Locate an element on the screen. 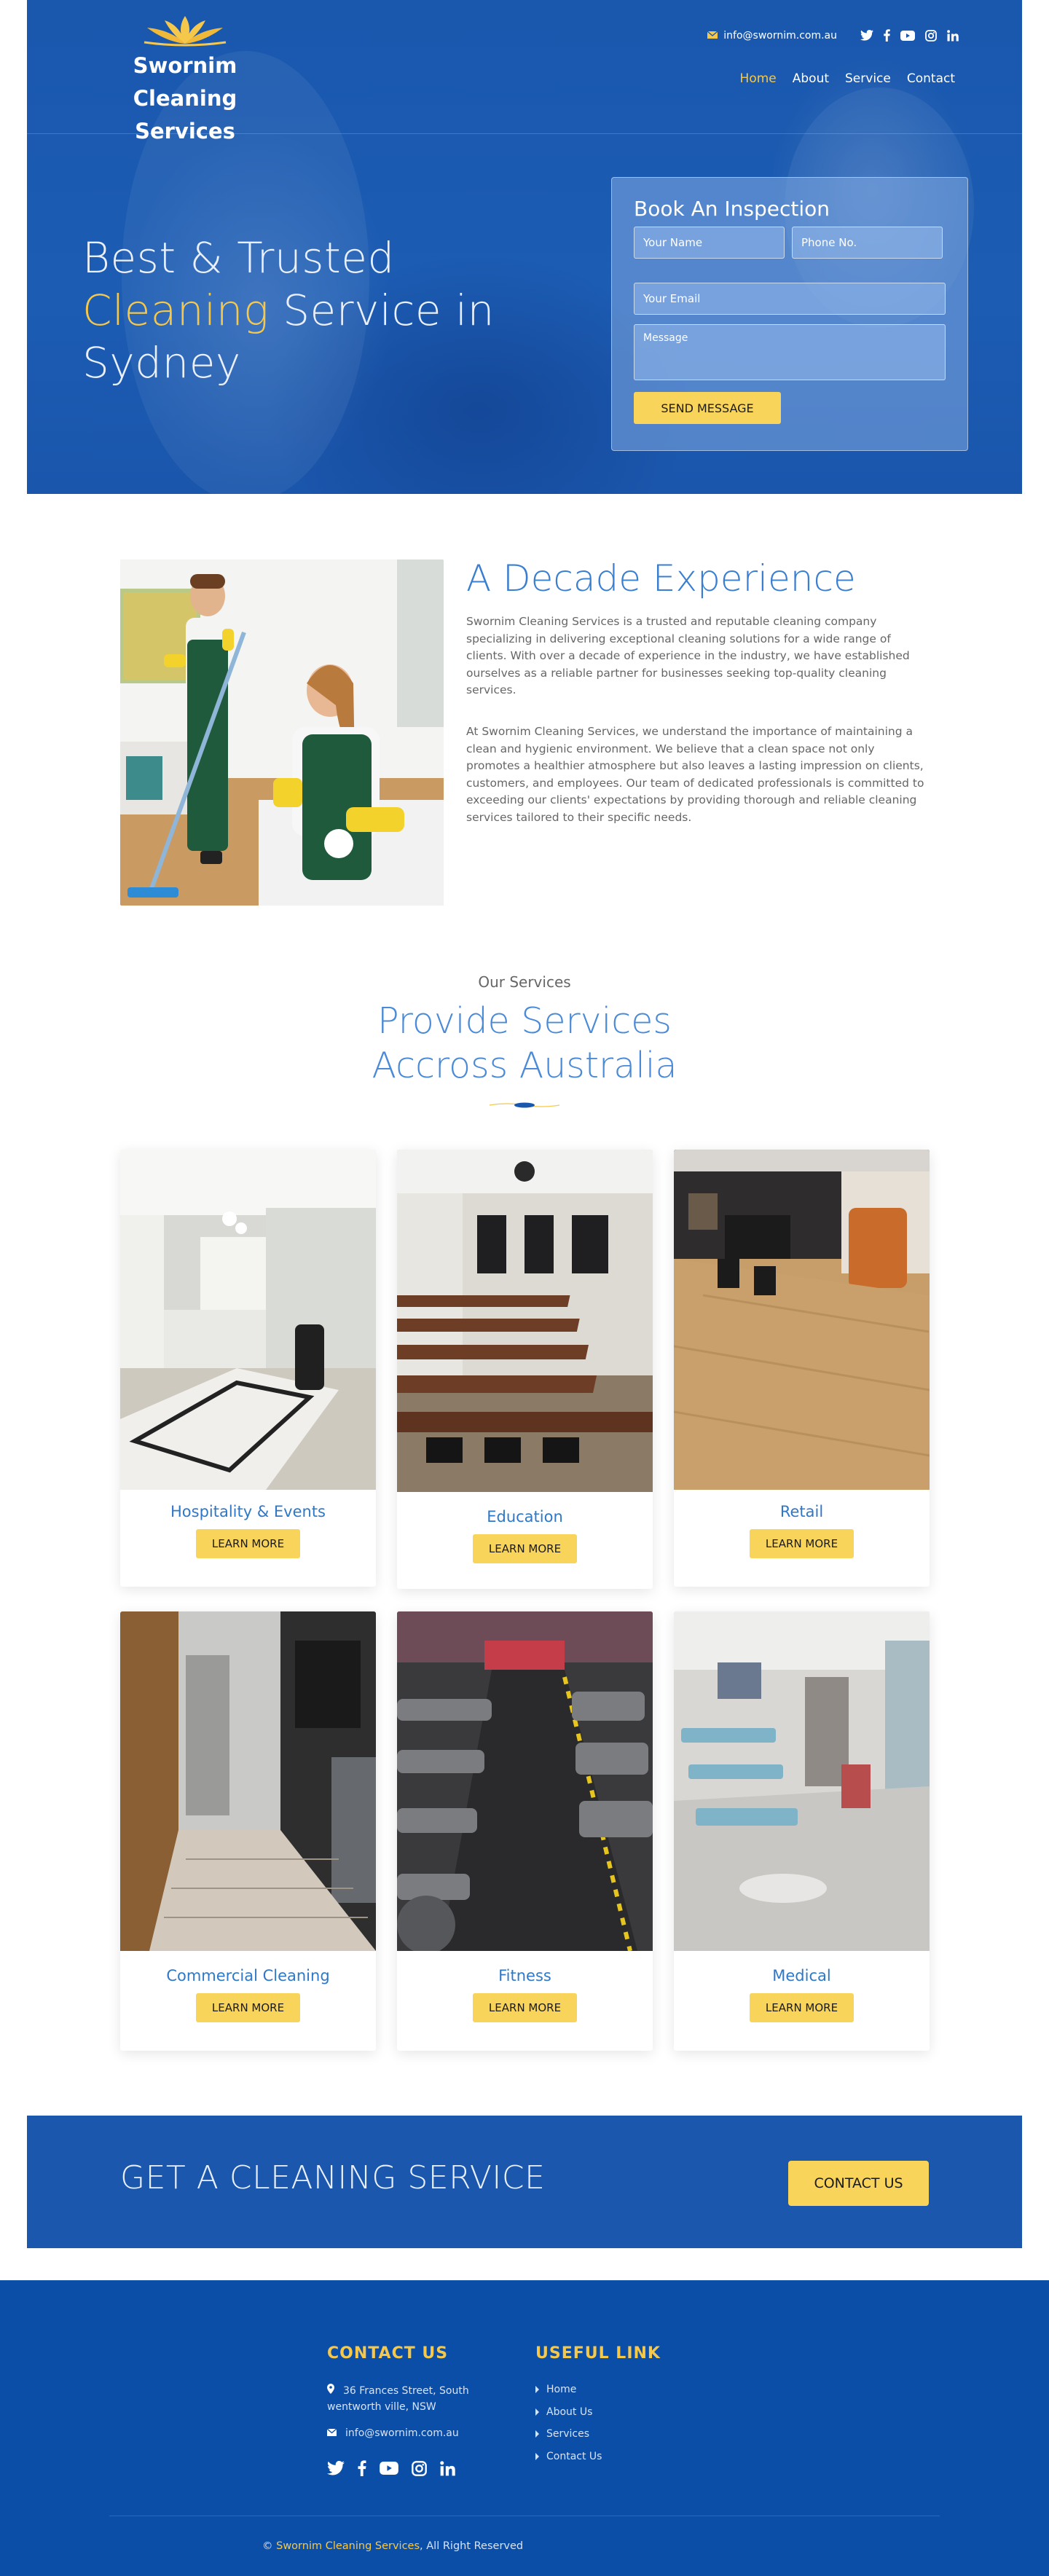  service-card-education: Education LEARN MORE is located at coordinates (525, 1369).